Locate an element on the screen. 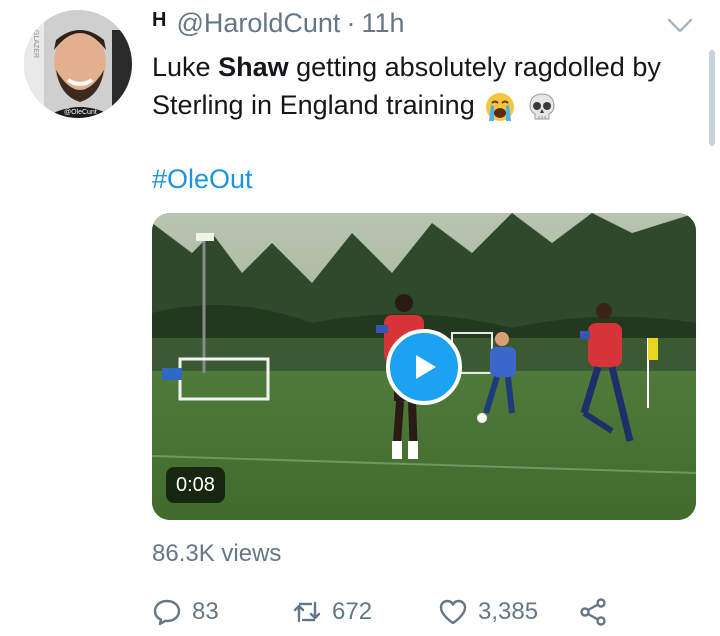  tweet-text-start: Luke is located at coordinates (185, 67).